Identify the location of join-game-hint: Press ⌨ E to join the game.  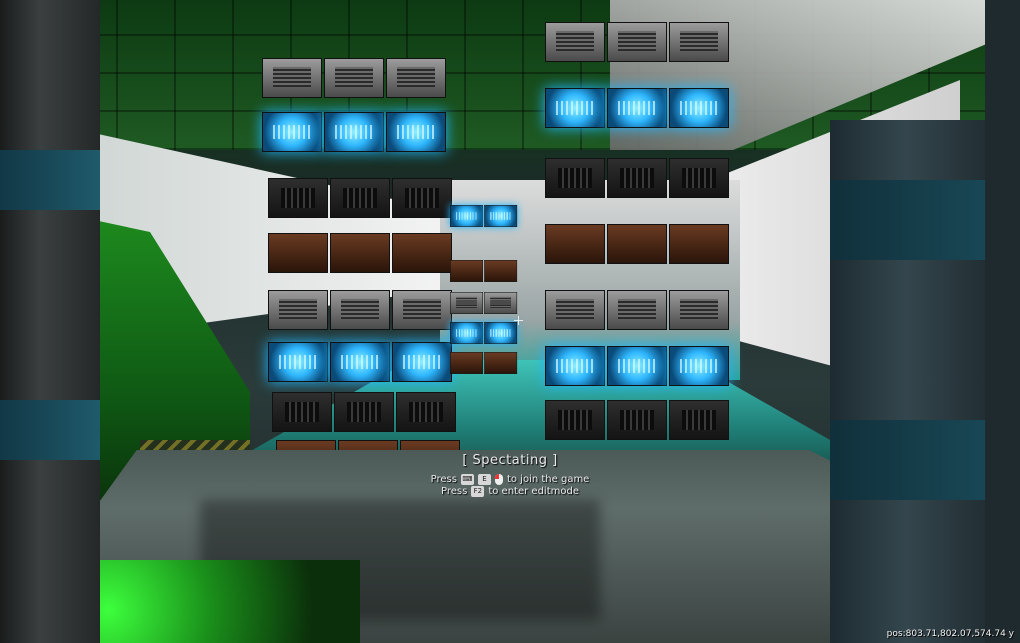
(510, 479).